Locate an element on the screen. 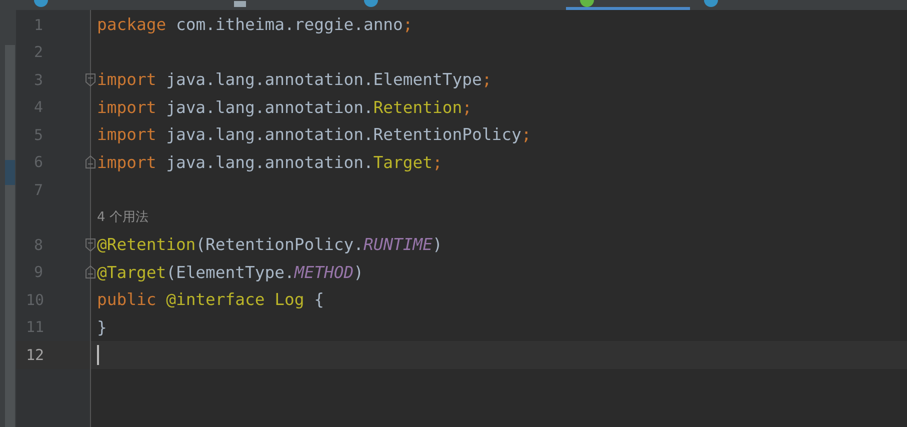 The image size is (907, 427). code-line: public @interface Log { is located at coordinates (210, 300).